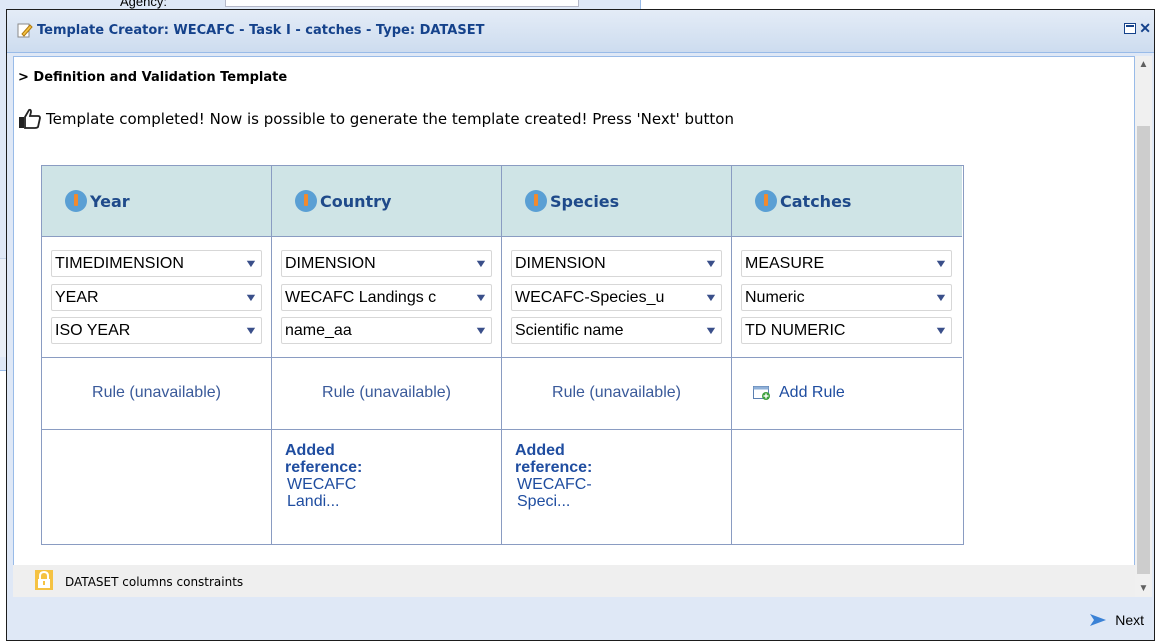 This screenshot has height=641, width=1155. Describe the element at coordinates (761, 393) in the screenshot. I see `add-rule-icon` at that location.